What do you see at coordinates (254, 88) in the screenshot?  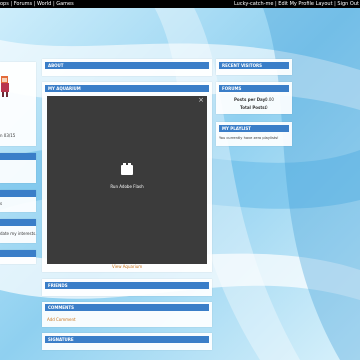 I see `forums-header: FORUMS` at bounding box center [254, 88].